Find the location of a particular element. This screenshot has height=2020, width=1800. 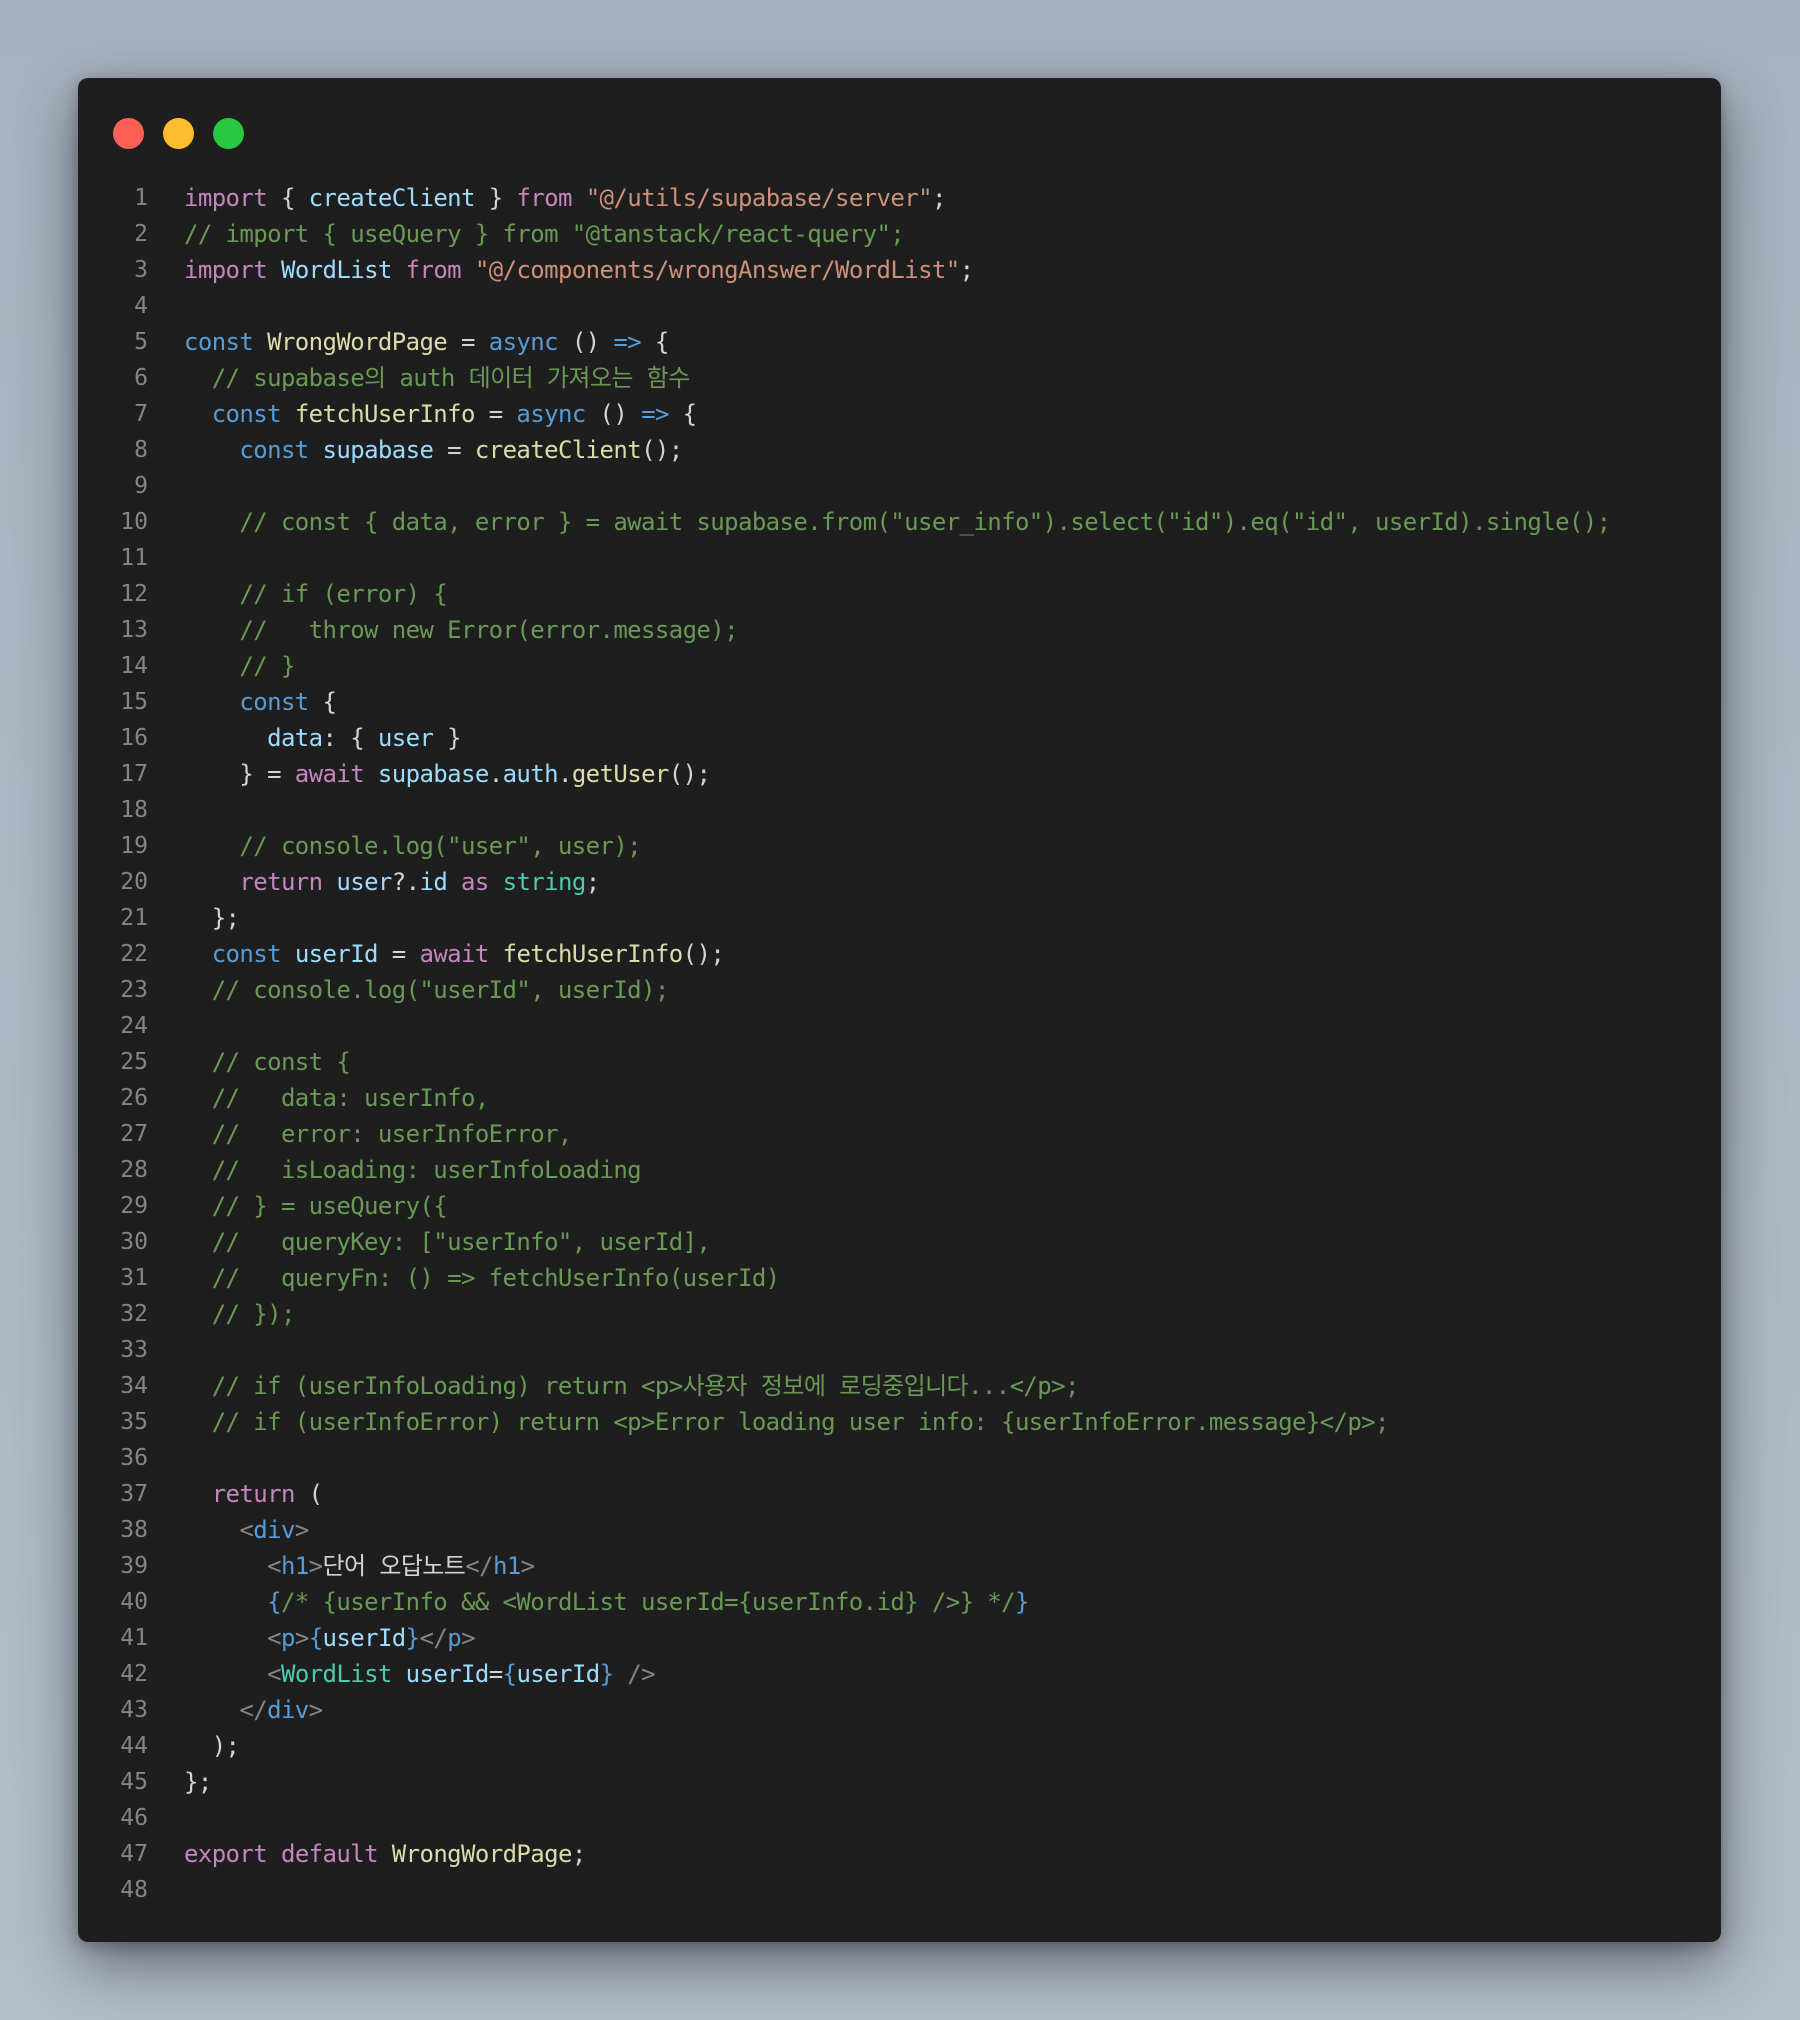

line-number: 5 is located at coordinates (141, 342).